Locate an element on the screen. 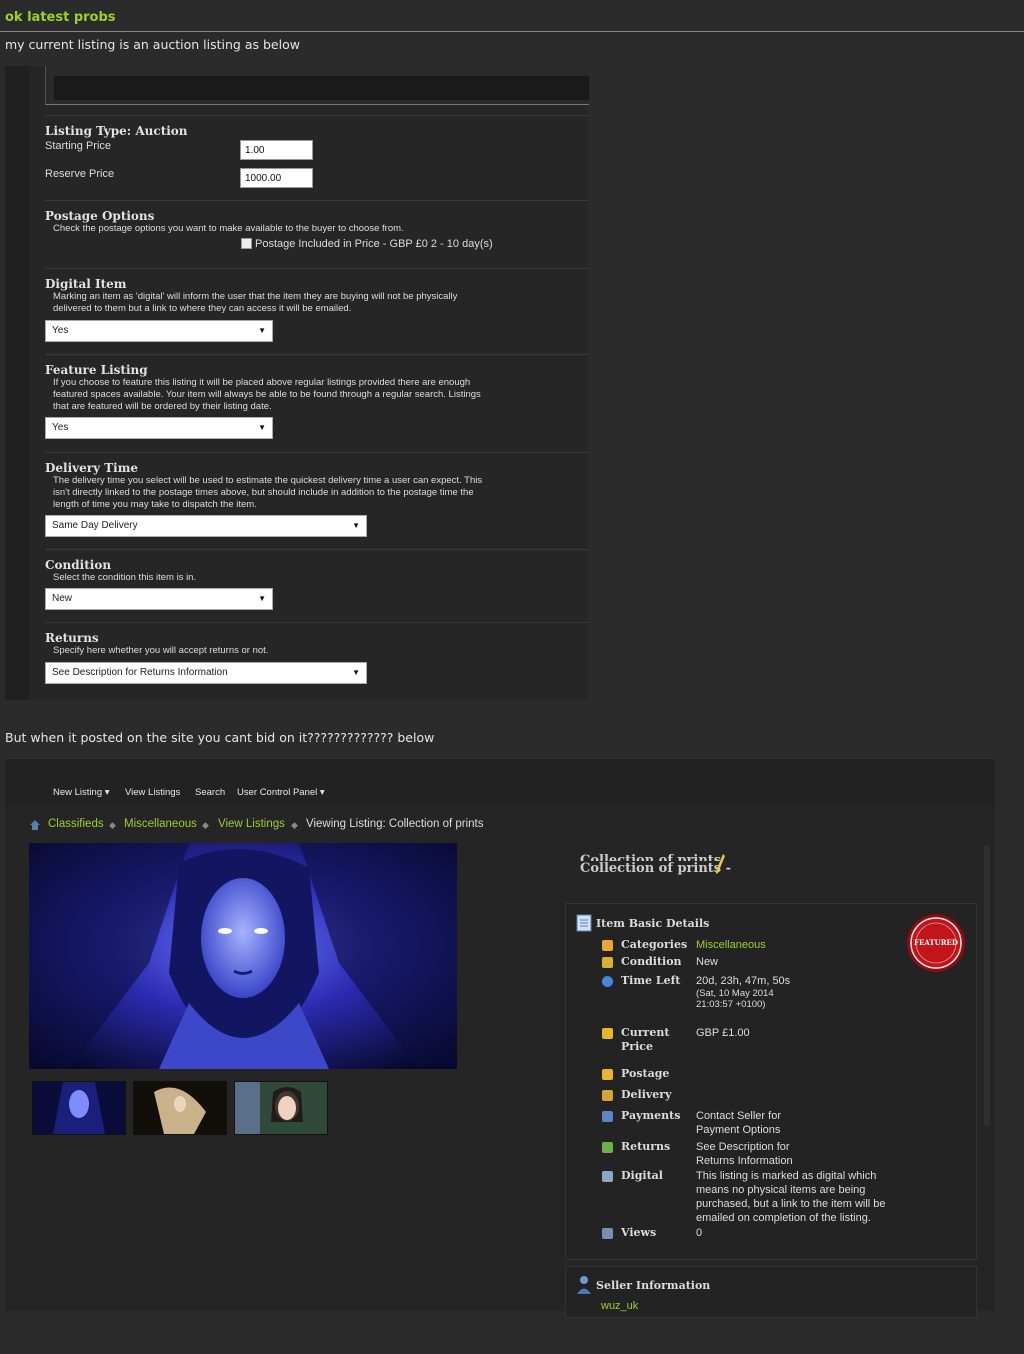 Image resolution: width=1024 pixels, height=1354 pixels. user-icon is located at coordinates (584, 1285).